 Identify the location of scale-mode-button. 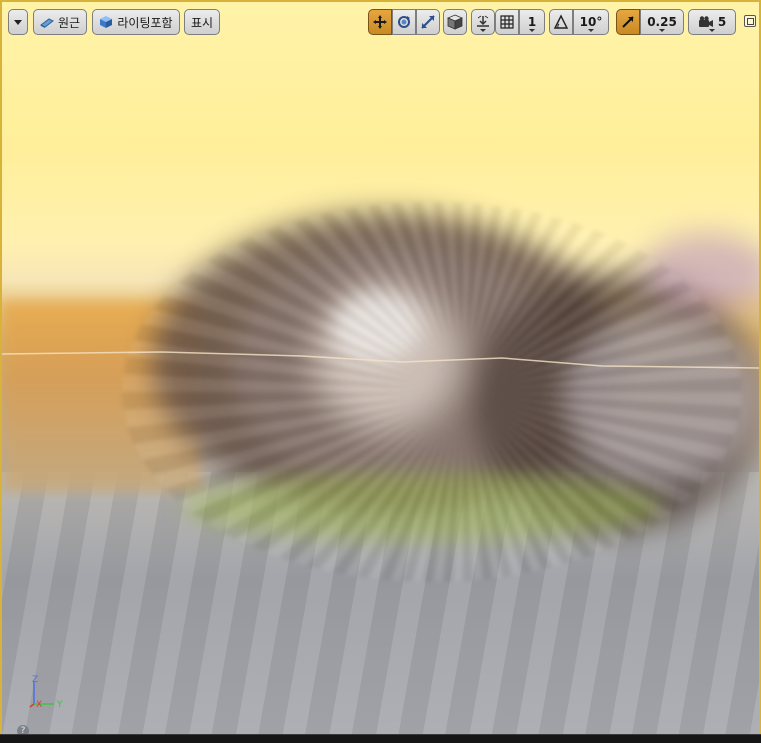
(428, 22).